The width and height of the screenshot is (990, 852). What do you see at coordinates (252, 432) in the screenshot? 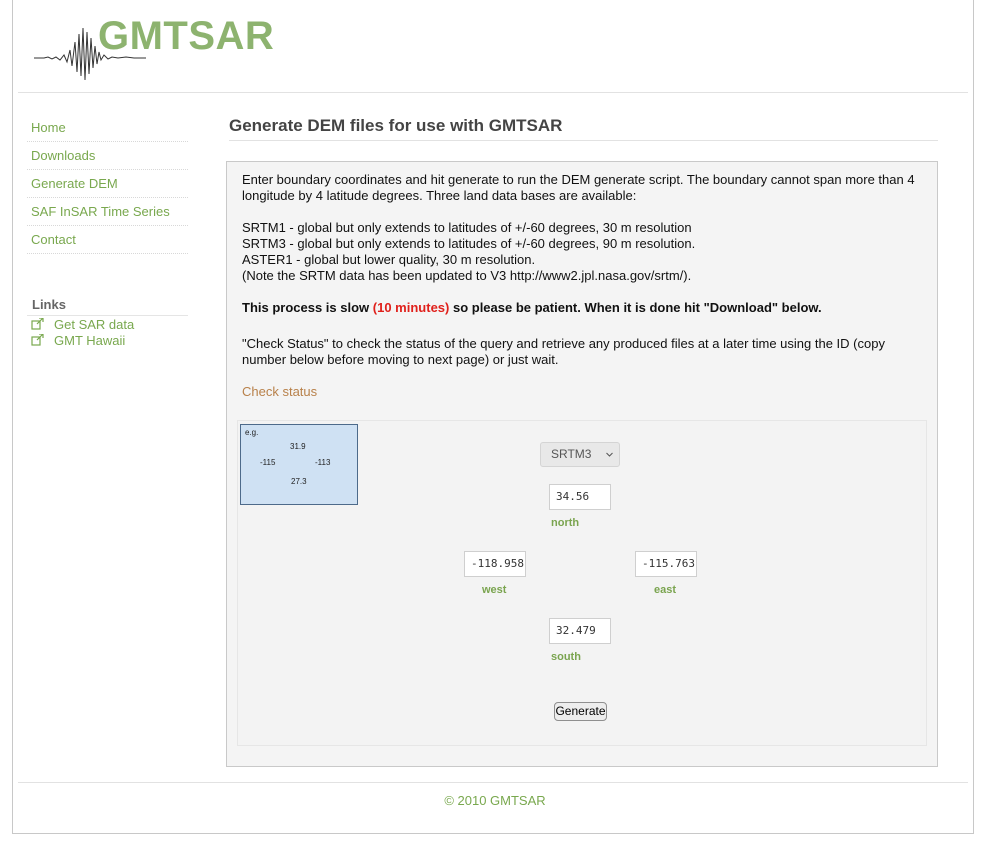
I see `example-label: e.g.` at bounding box center [252, 432].